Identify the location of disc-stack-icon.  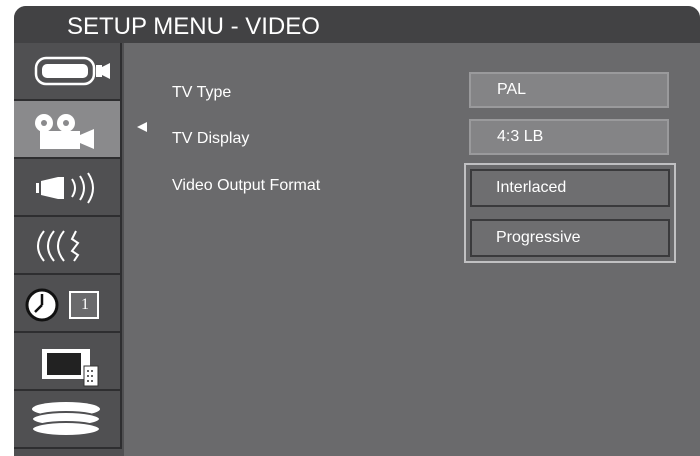
(66, 419).